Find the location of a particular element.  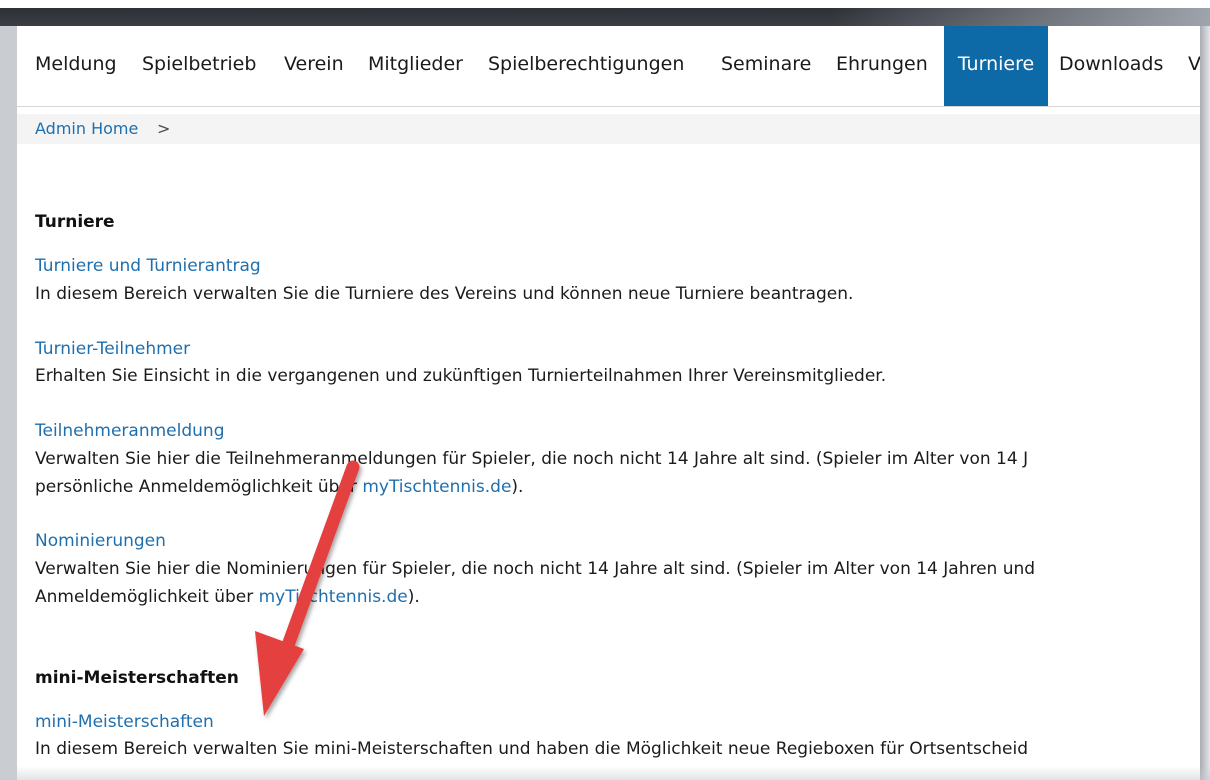

nav-item-meldung: Meldung is located at coordinates (76, 66).